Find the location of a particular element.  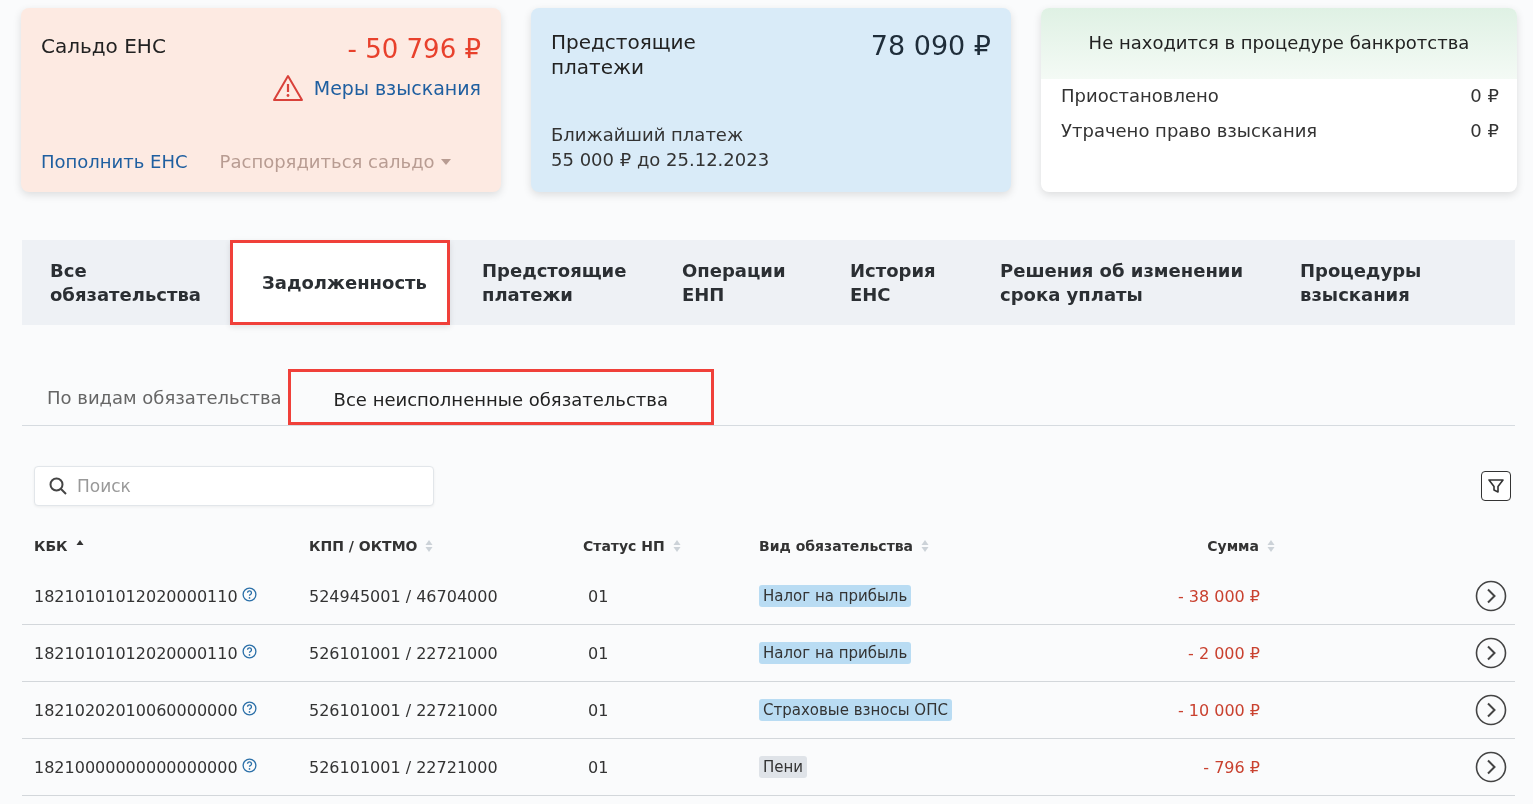

card-title: Сальдо ЕНС is located at coordinates (103, 46).